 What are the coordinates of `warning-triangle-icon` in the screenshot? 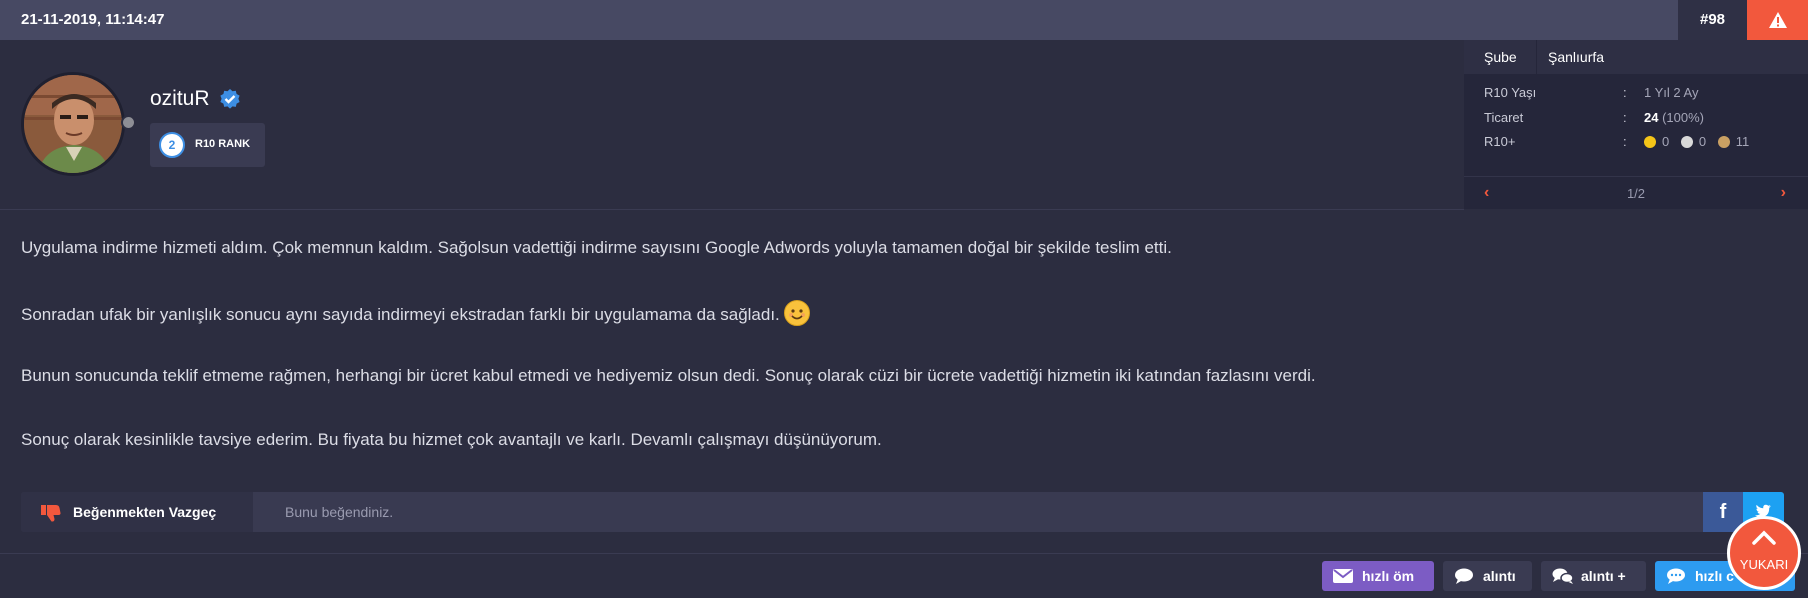 It's located at (1778, 20).